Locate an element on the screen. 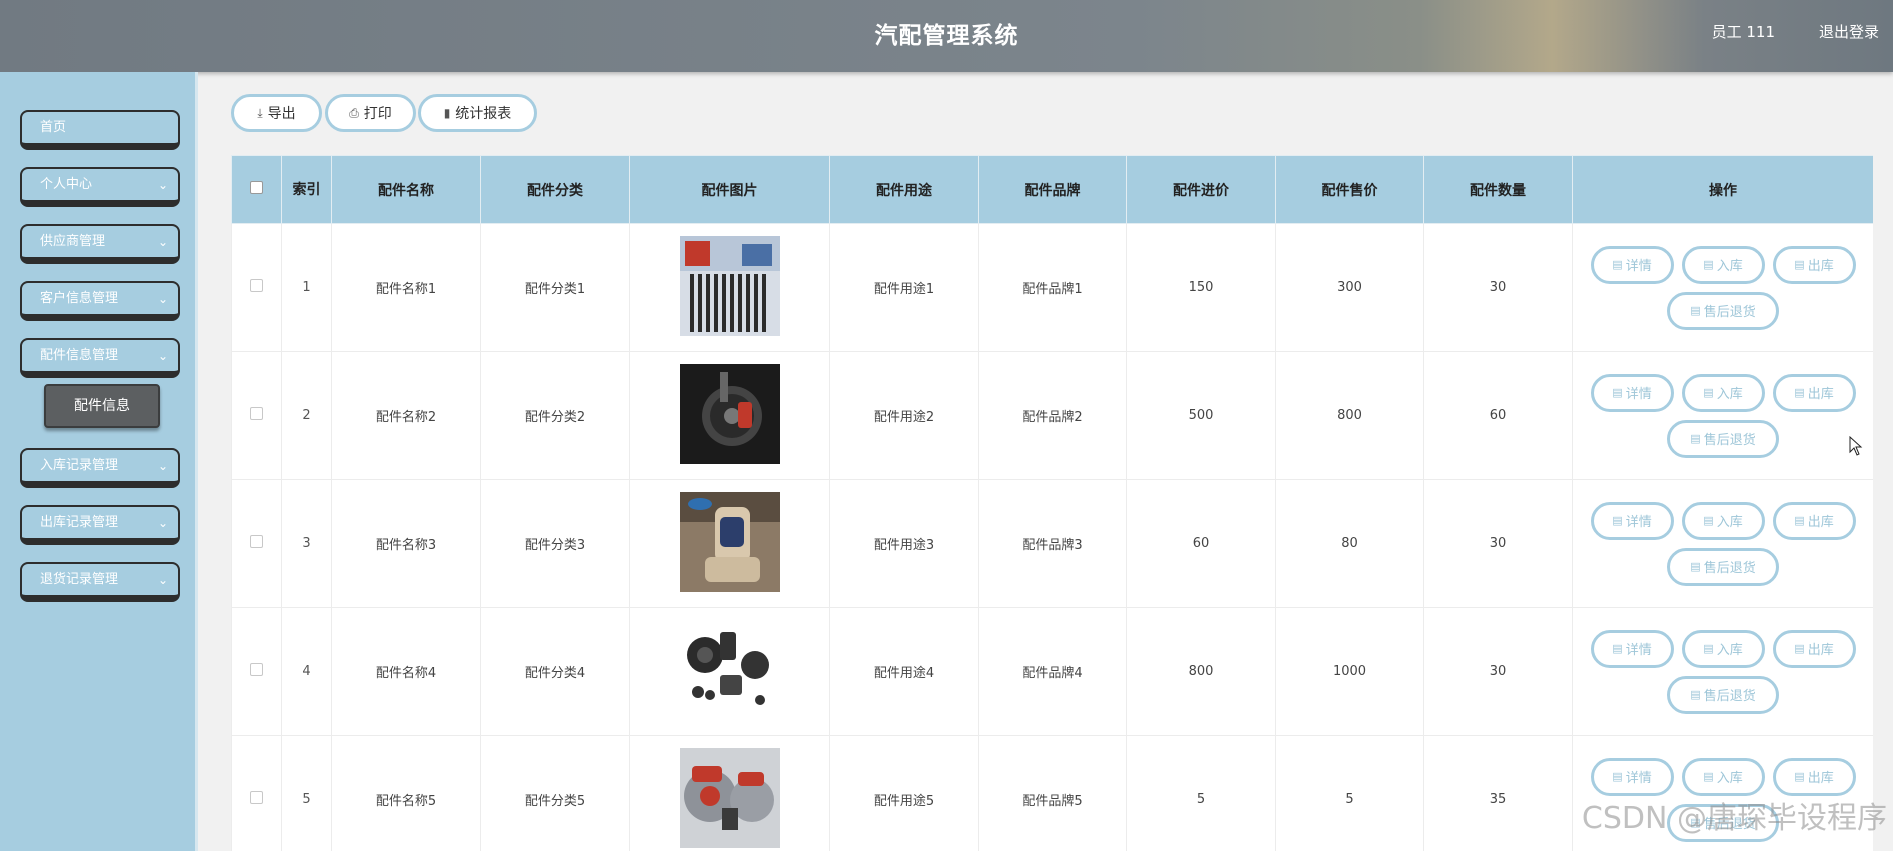  select-all-checkbox is located at coordinates (256, 187).